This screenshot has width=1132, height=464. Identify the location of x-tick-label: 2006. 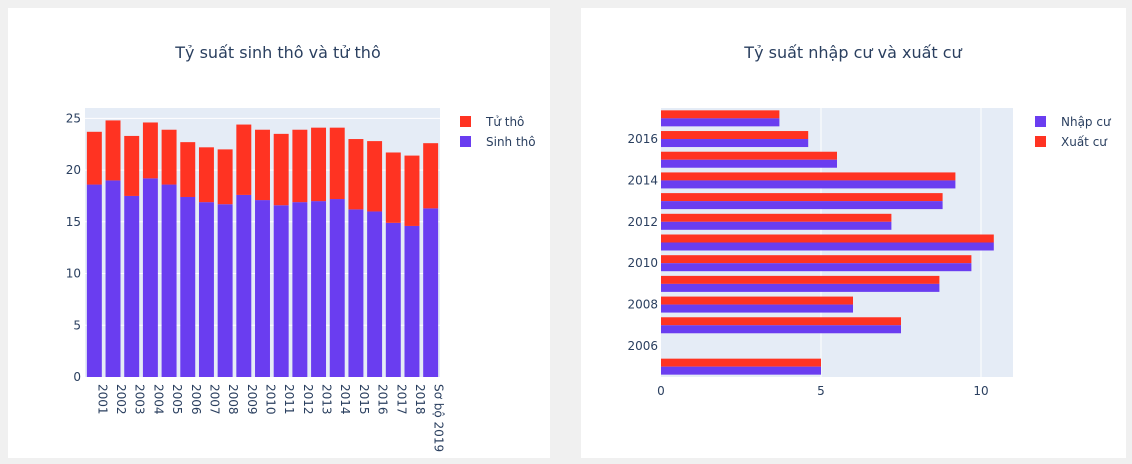
(196, 399).